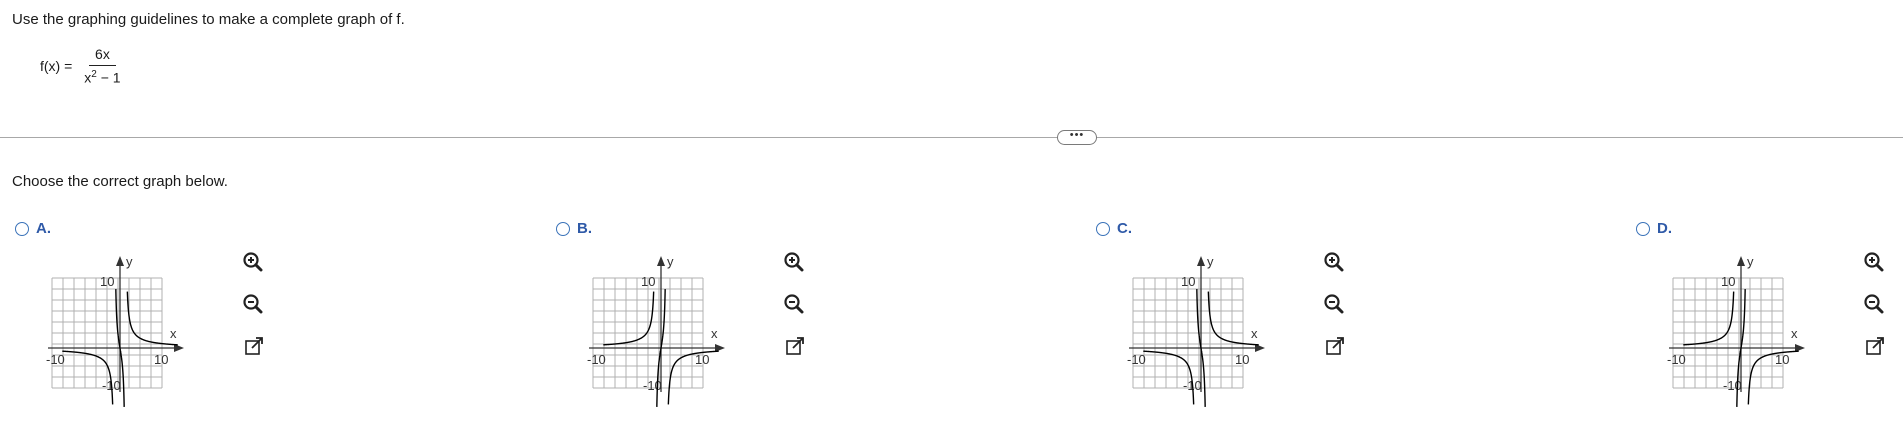 Image resolution: width=1903 pixels, height=433 pixels. I want to click on more-button: •••, so click(1077, 137).